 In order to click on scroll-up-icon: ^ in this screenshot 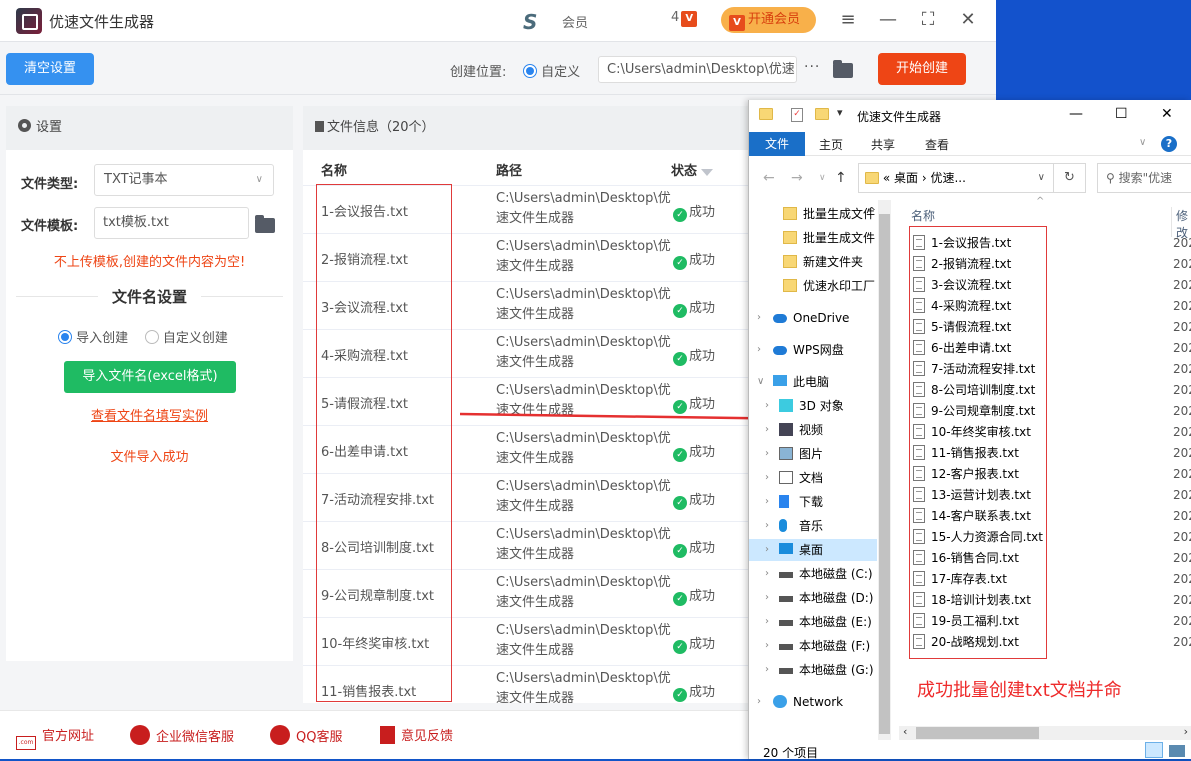, I will do `click(871, 211)`.